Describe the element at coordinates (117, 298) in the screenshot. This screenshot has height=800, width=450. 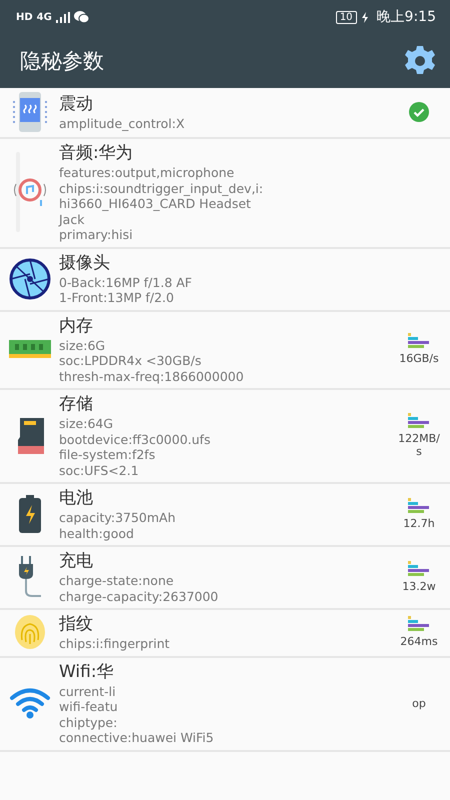
I see `row-detail: 1-Front:13MP f/2.0` at that location.